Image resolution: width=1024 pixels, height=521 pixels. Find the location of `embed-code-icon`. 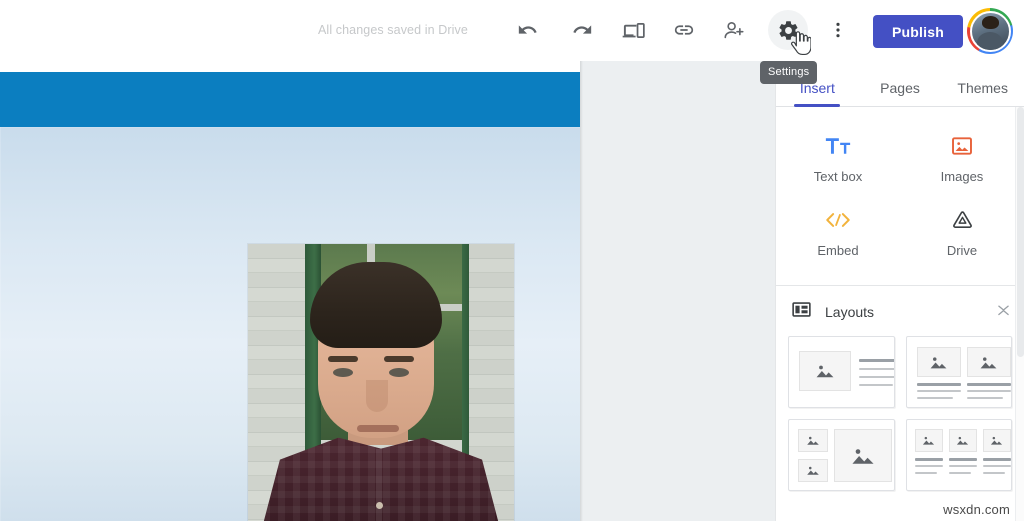

embed-code-icon is located at coordinates (838, 220).